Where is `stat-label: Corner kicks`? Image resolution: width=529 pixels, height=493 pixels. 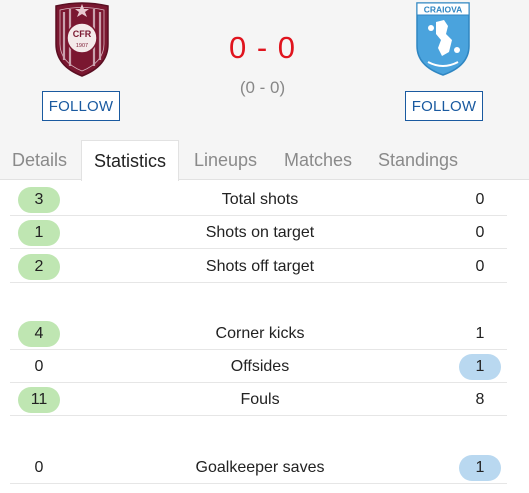 stat-label: Corner kicks is located at coordinates (260, 333).